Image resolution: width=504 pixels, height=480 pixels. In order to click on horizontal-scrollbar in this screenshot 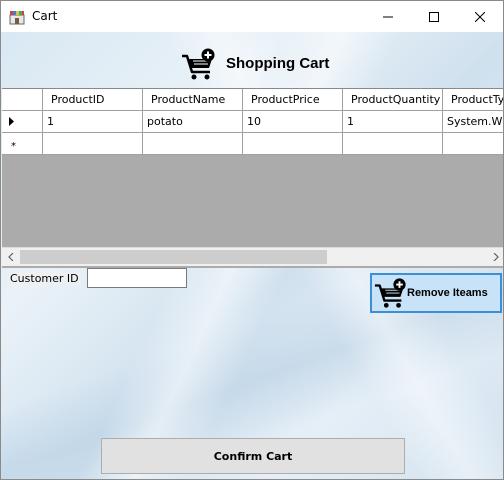, I will do `click(252, 256)`.